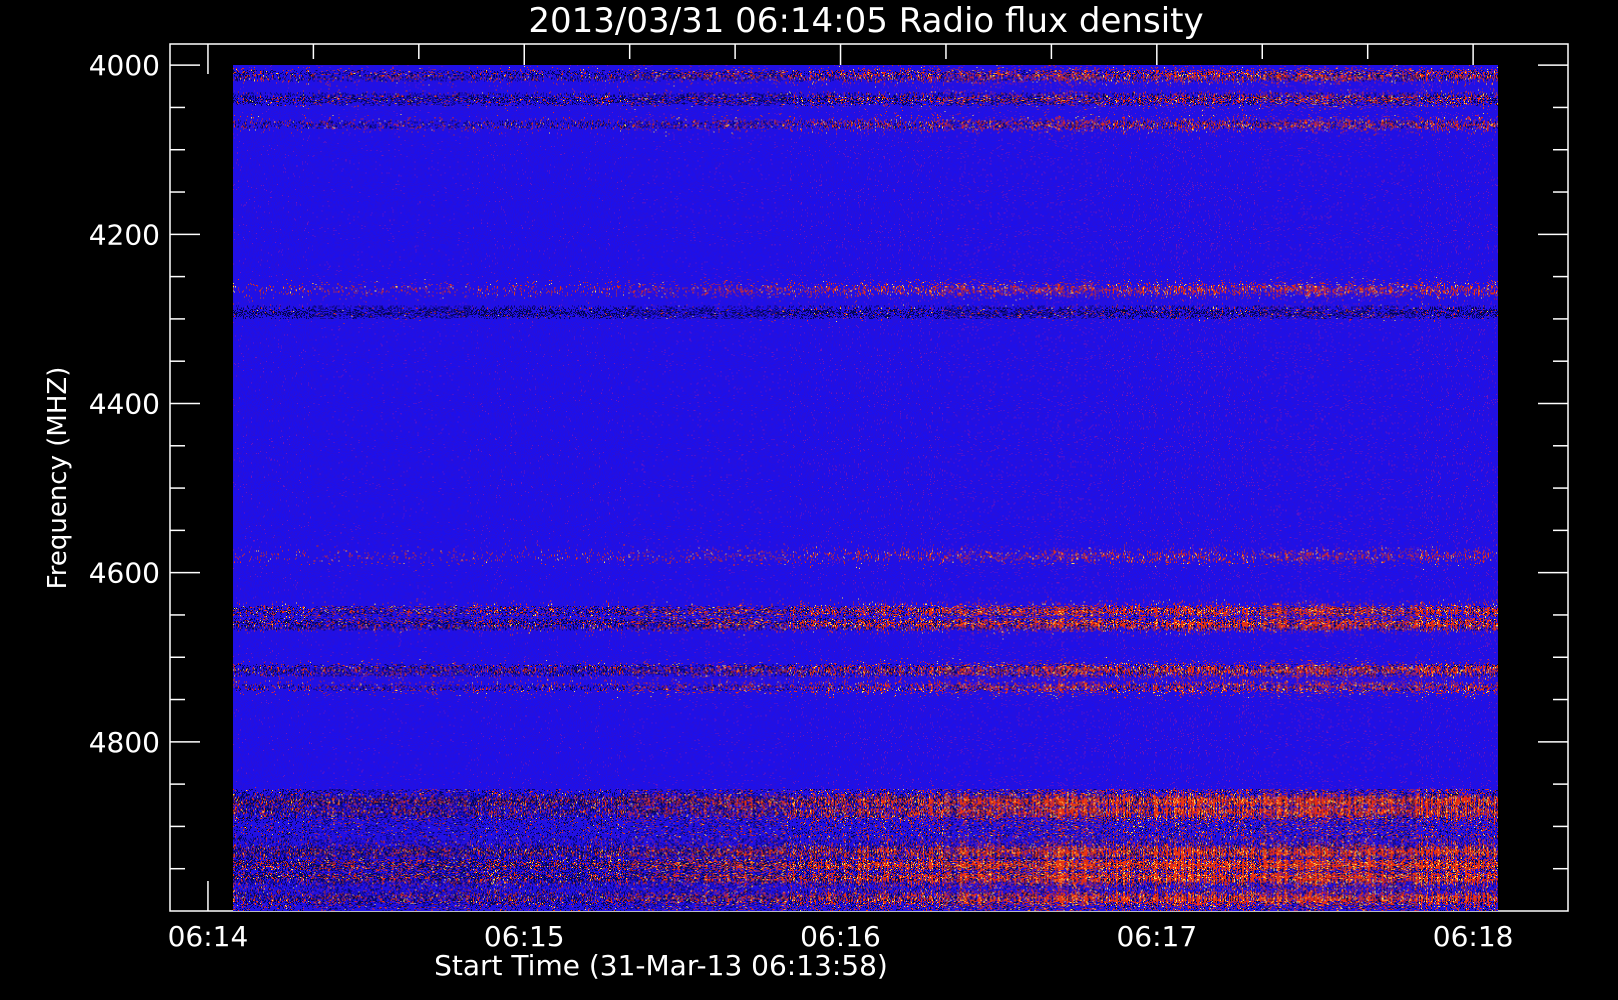 Image resolution: width=1618 pixels, height=1000 pixels. What do you see at coordinates (1156, 936) in the screenshot?
I see `x-tick-label: 06:17` at bounding box center [1156, 936].